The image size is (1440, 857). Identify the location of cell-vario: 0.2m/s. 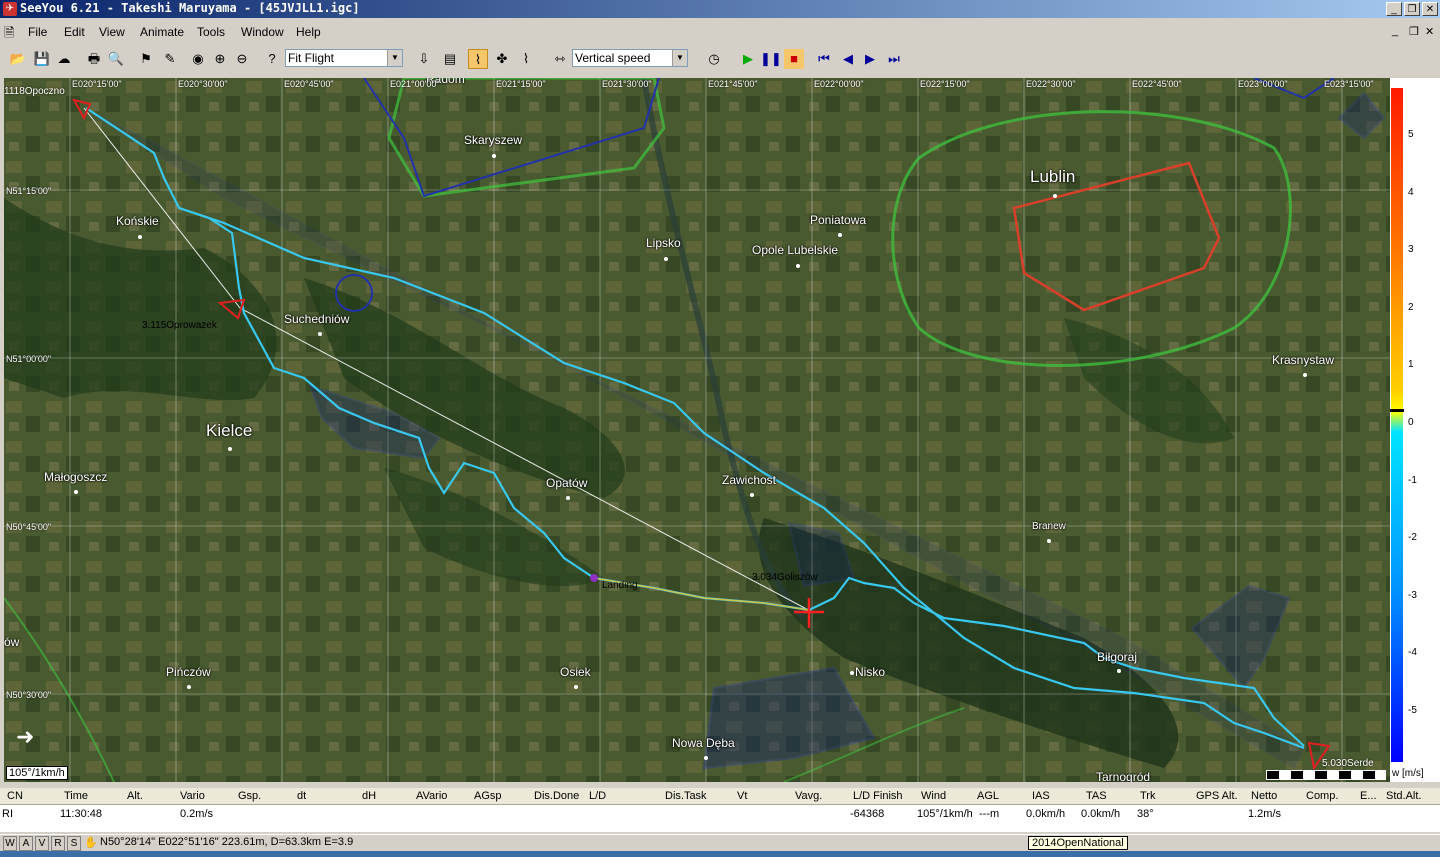
(197, 814).